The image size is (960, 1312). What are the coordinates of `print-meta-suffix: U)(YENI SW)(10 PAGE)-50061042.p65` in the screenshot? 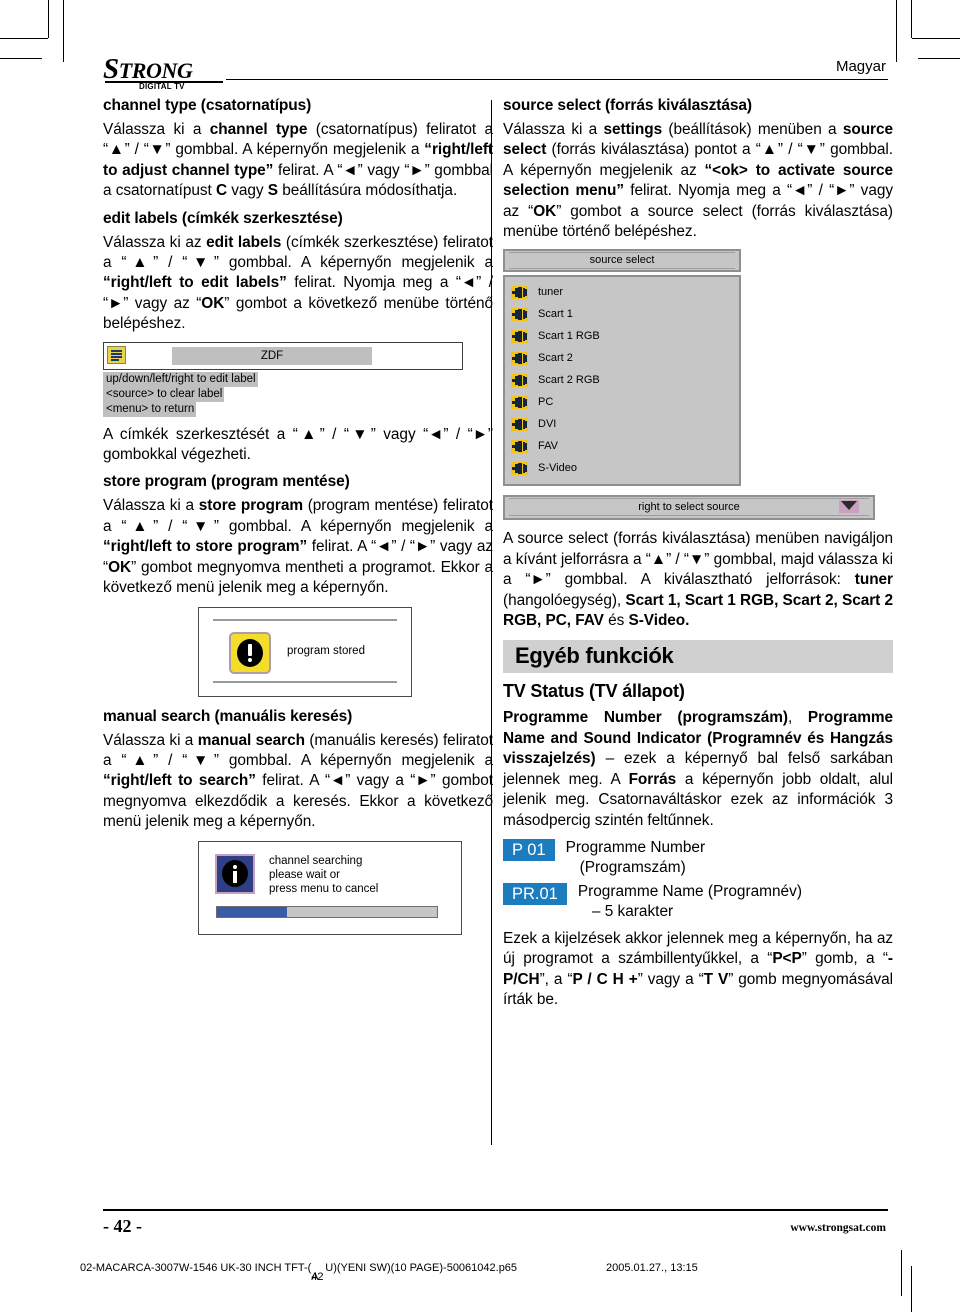 It's located at (421, 1268).